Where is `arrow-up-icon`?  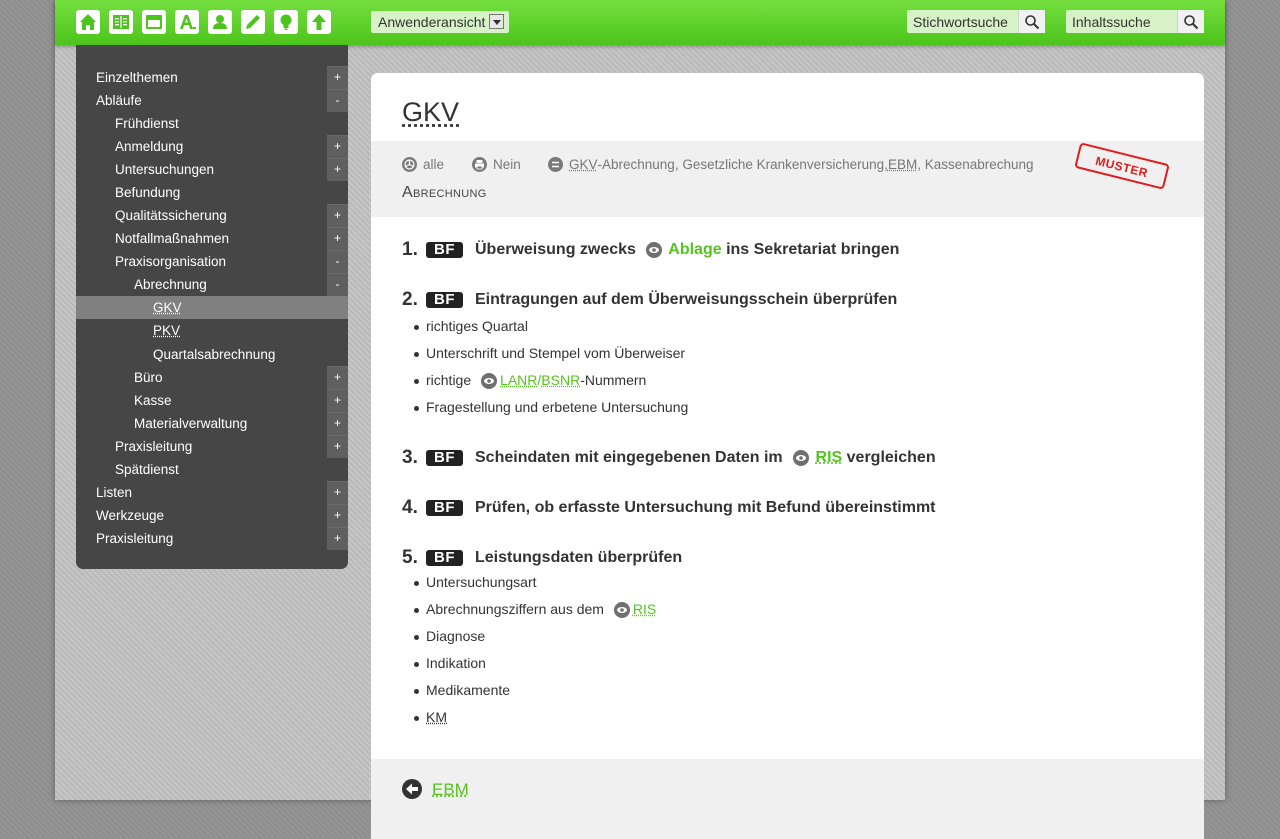 arrow-up-icon is located at coordinates (319, 22).